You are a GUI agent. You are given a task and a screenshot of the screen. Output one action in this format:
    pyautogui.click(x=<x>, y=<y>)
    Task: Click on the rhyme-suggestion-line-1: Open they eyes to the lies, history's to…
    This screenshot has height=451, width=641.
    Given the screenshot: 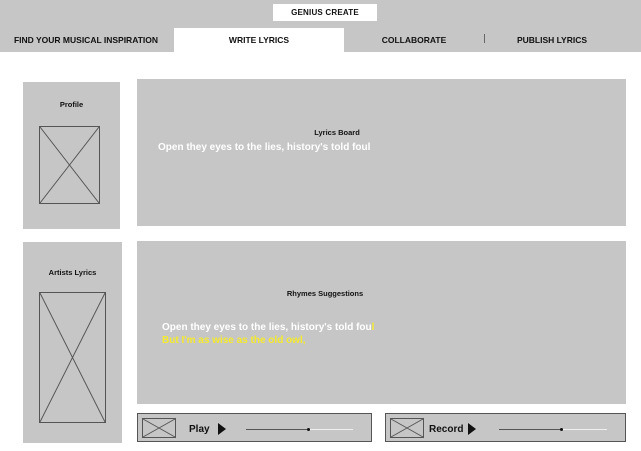 What is the action you would take?
    pyautogui.click(x=268, y=327)
    